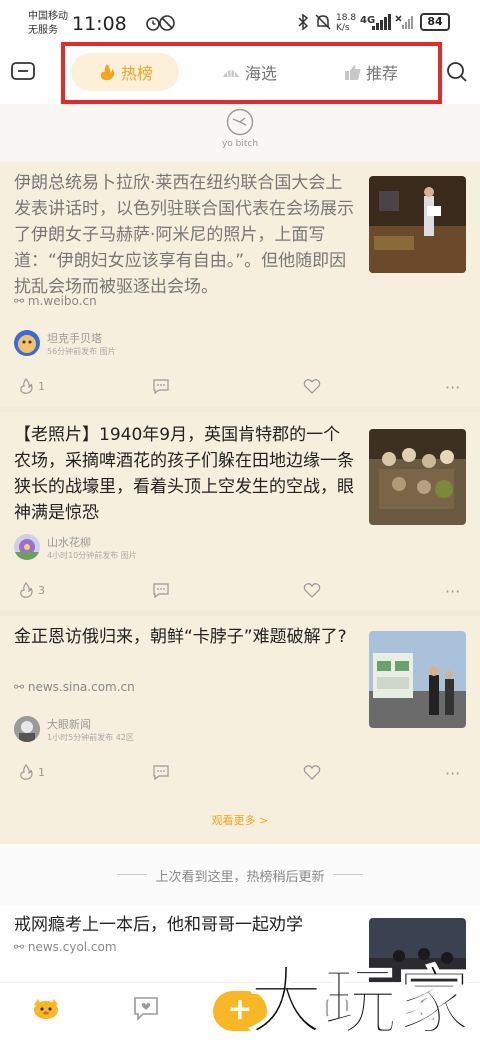 Image resolution: width=480 pixels, height=1040 pixels. I want to click on yo-banner: yo bitch, so click(240, 133).